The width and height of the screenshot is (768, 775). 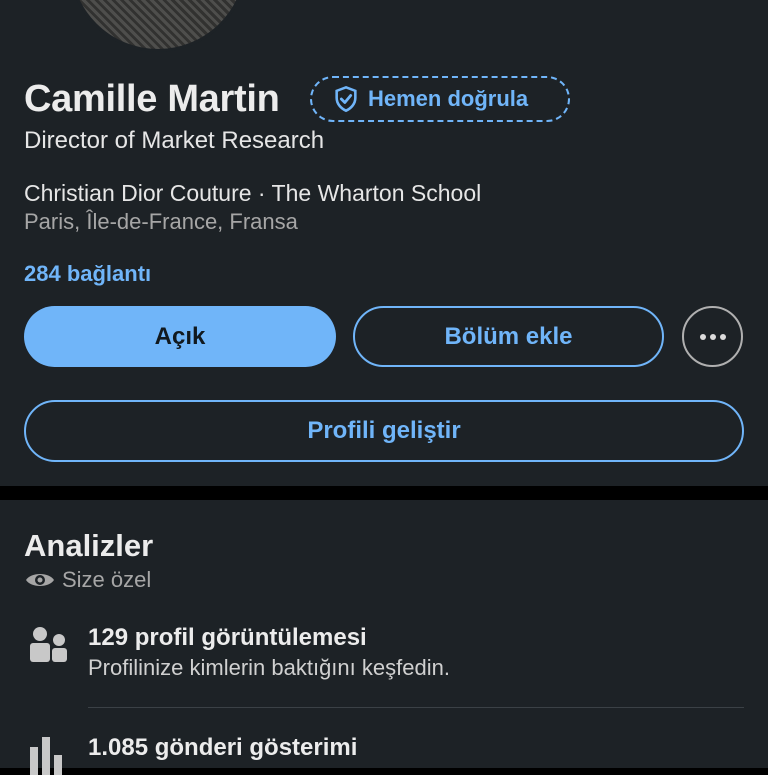 I want to click on connections-link: 284 bağlantı, so click(x=87, y=274).